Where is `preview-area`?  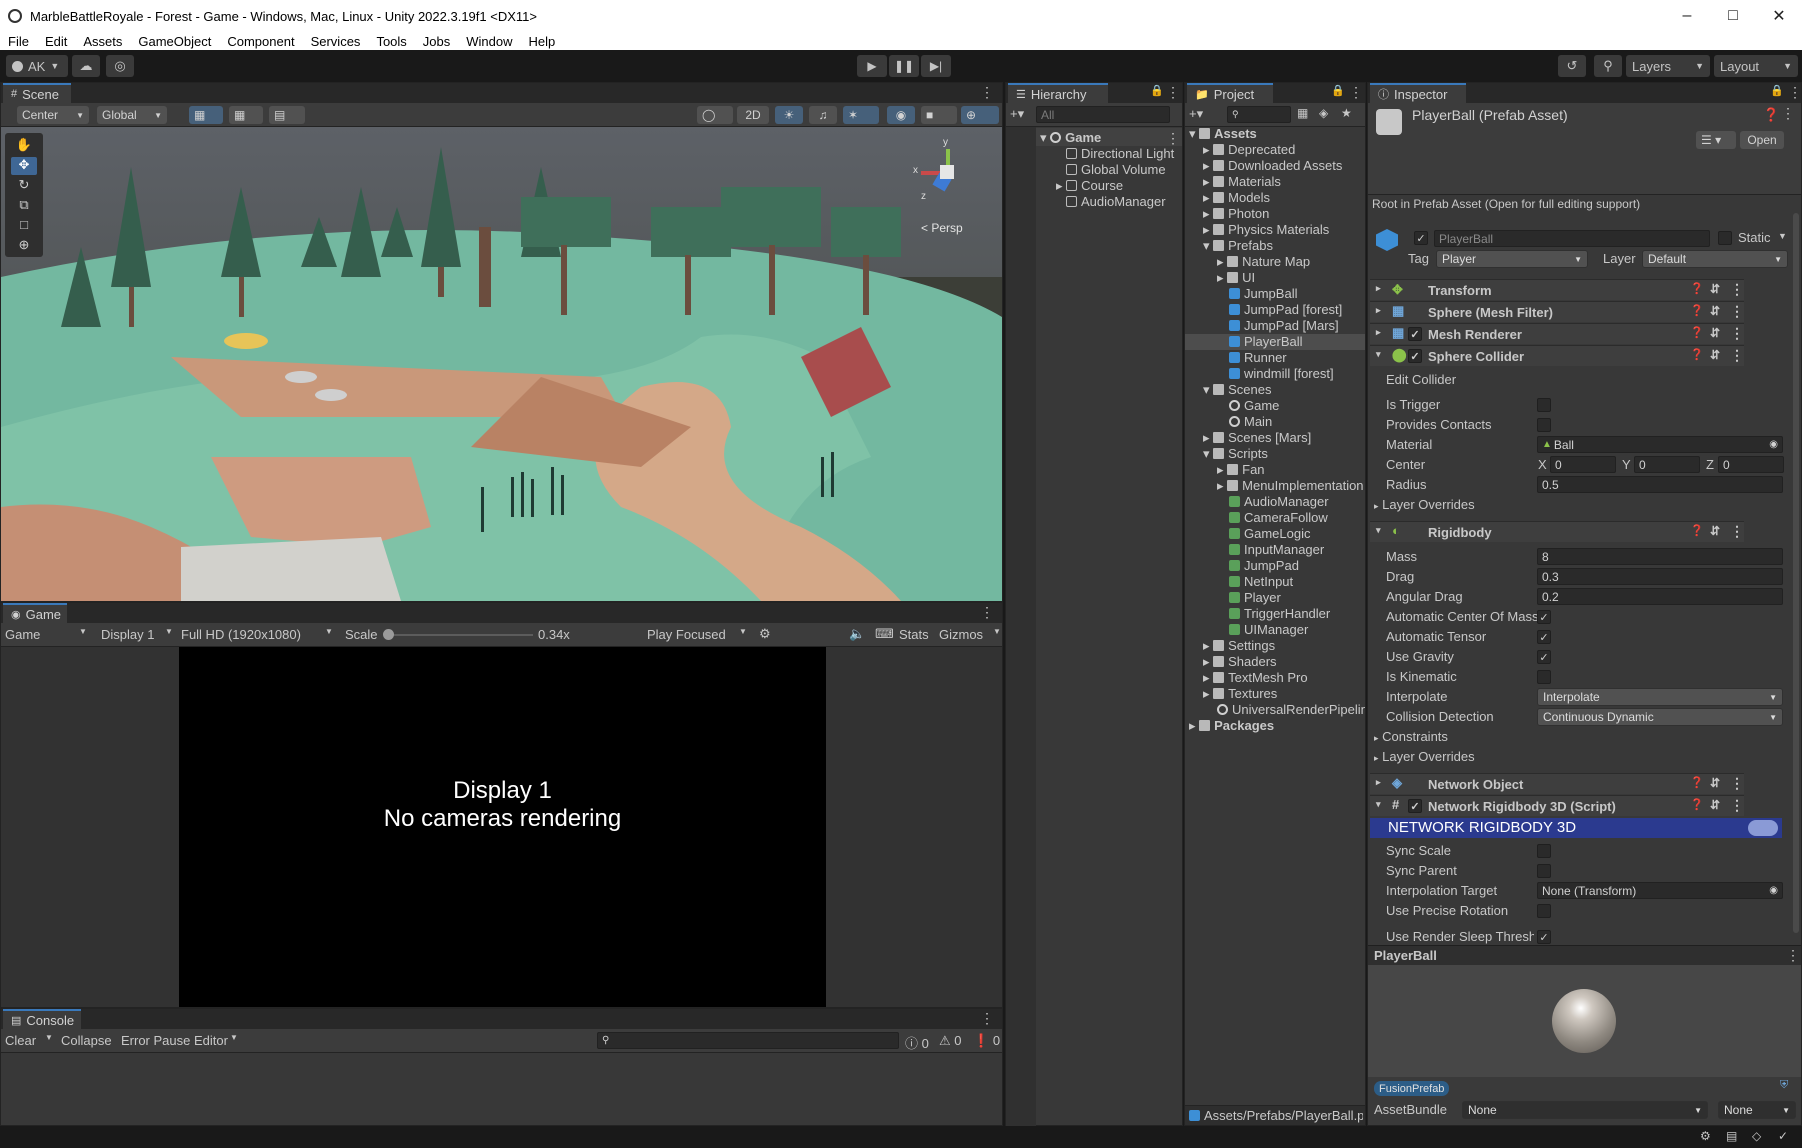 preview-area is located at coordinates (1584, 1021).